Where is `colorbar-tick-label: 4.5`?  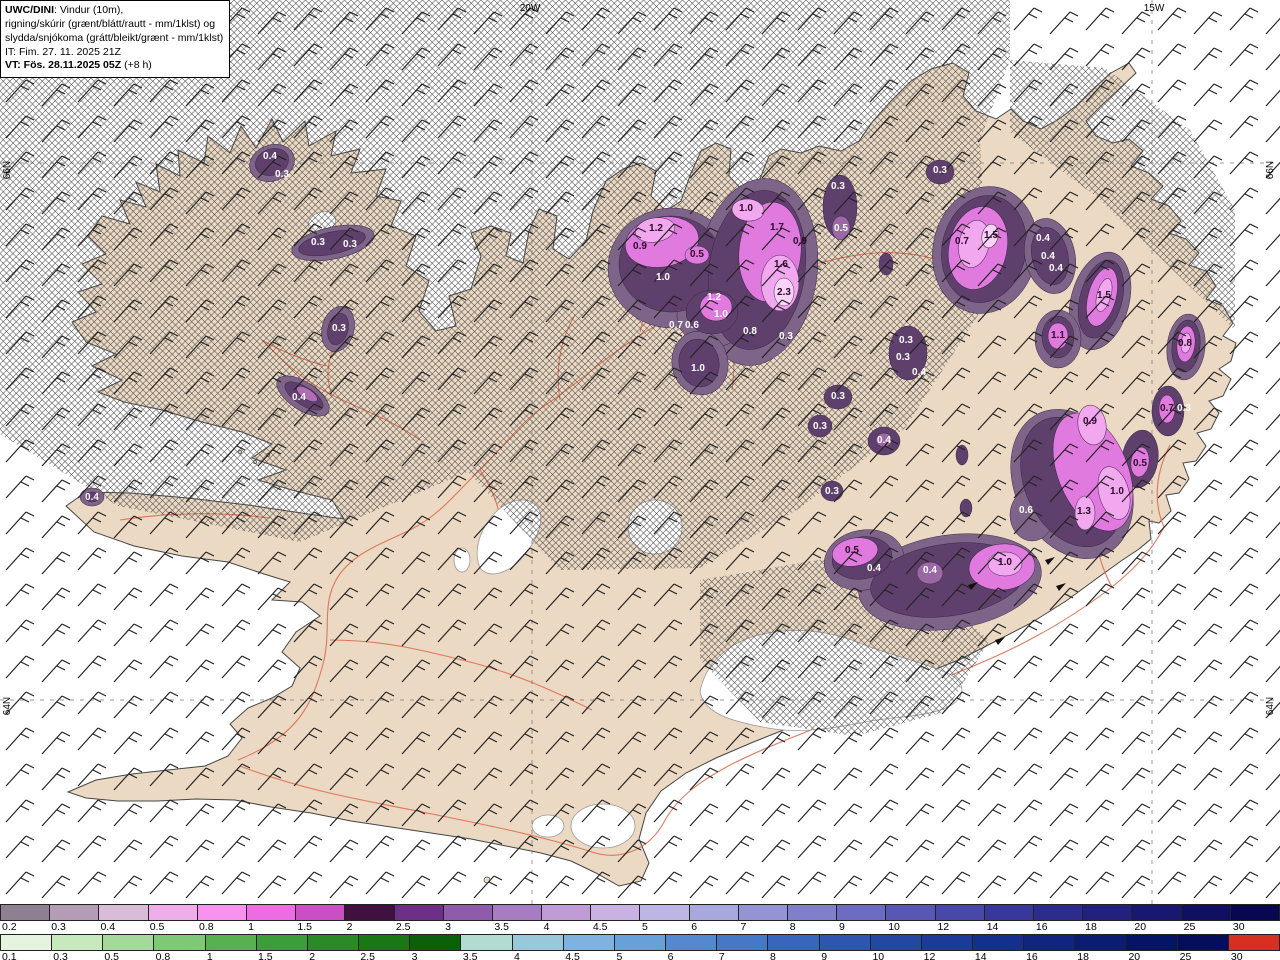
colorbar-tick-label: 4.5 is located at coordinates (572, 955).